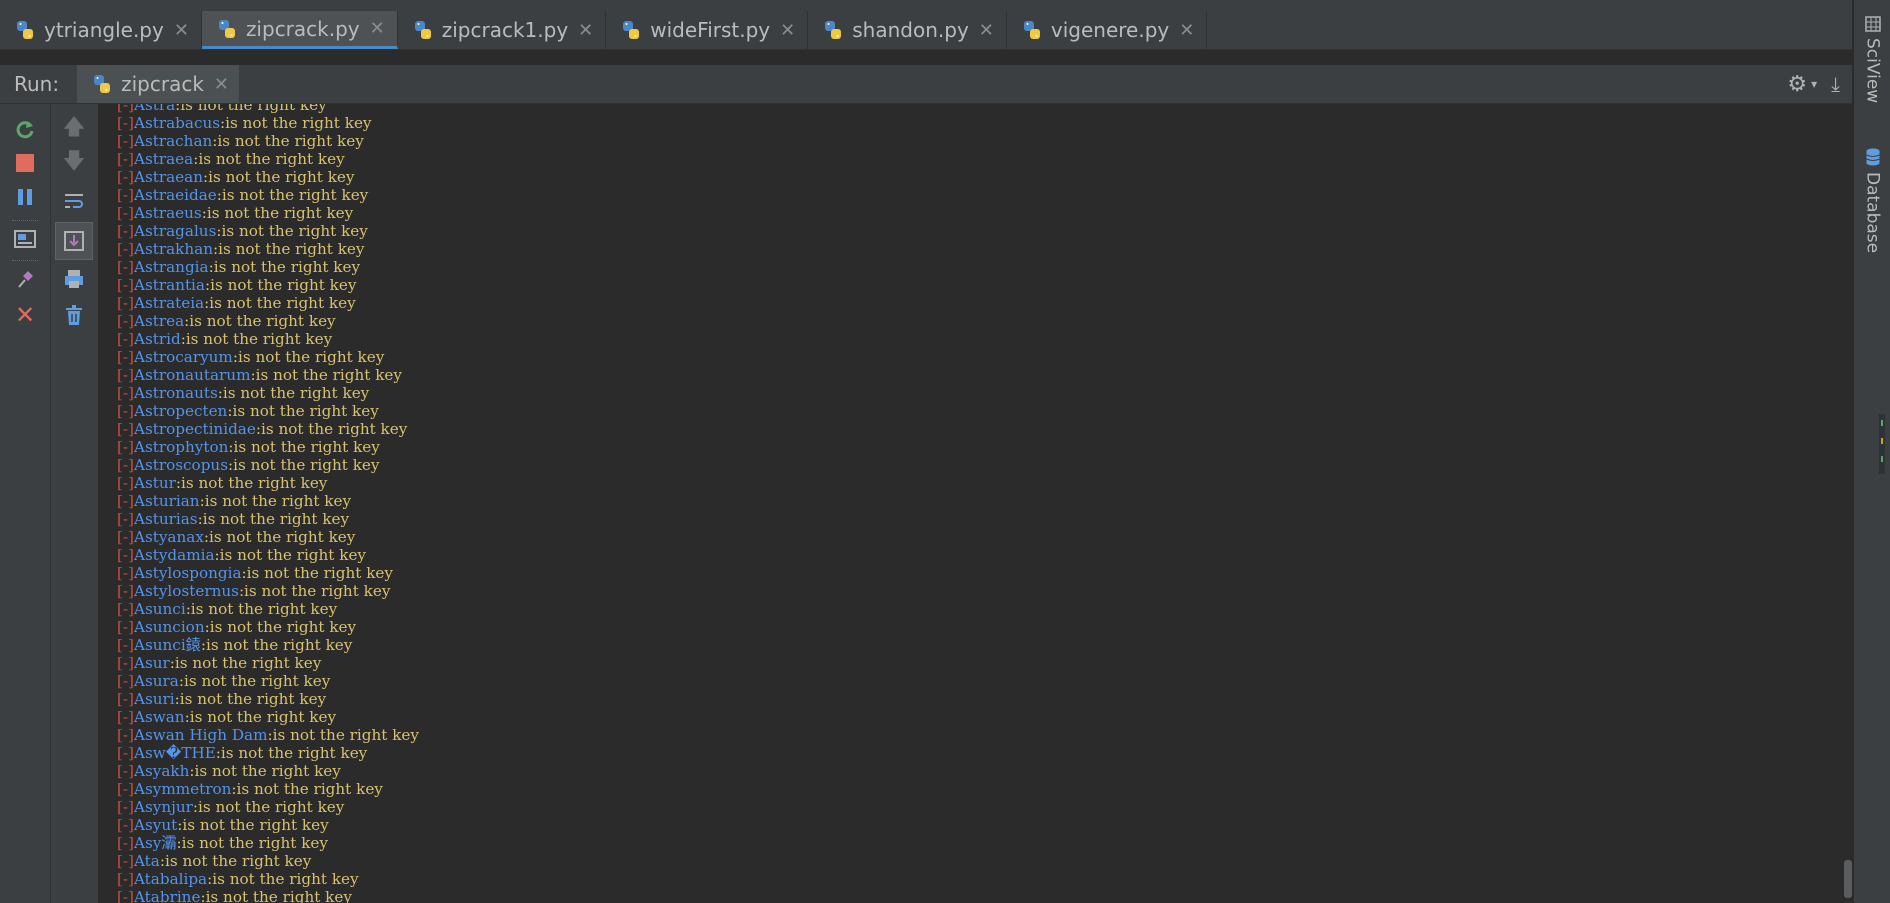  I want to click on tried-key: Astrea, so click(159, 321).